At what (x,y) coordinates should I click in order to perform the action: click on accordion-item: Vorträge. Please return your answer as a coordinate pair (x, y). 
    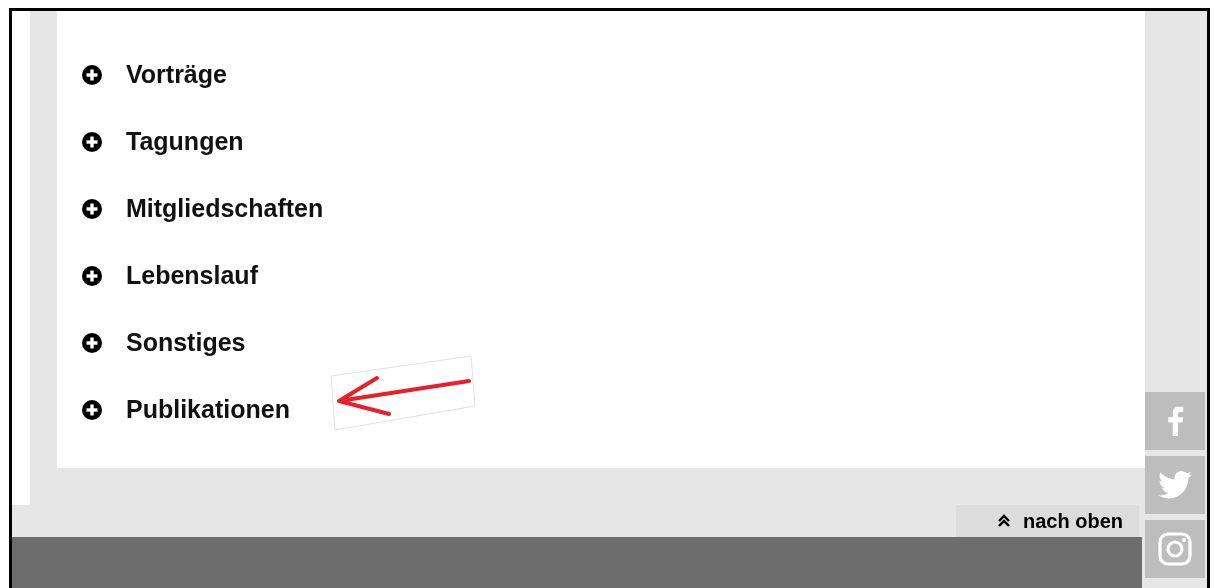
    Looking at the image, I should click on (176, 74).